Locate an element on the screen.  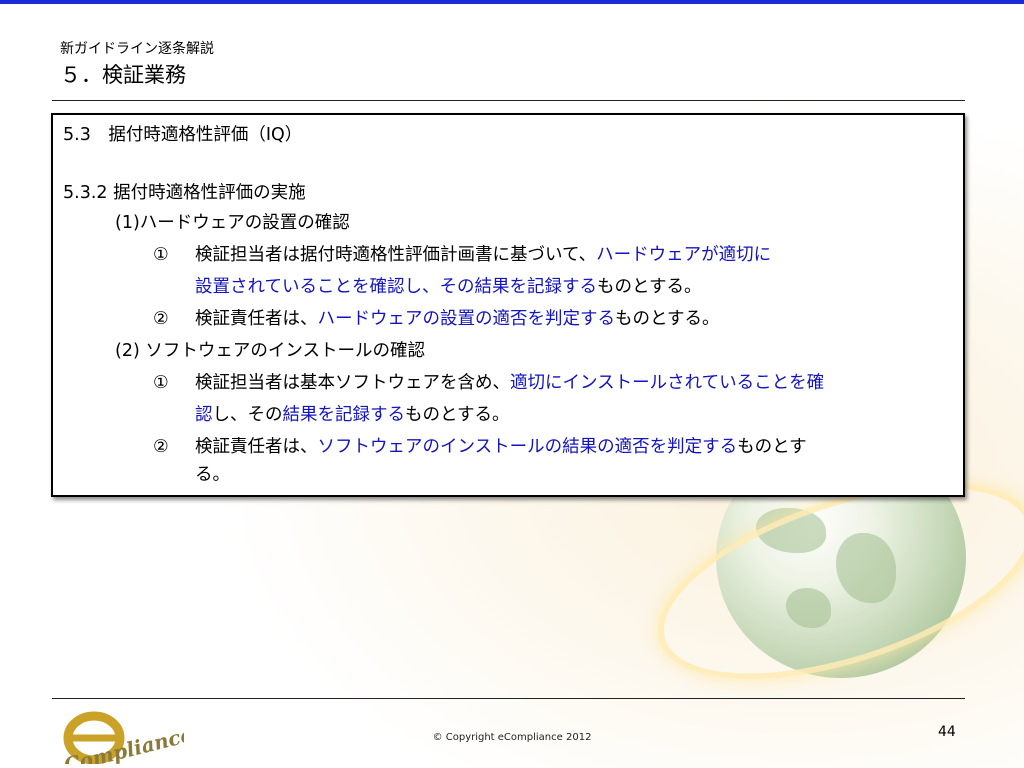
item2-point2-highlight: ソフトウェアのインストールの結果の適否を判定する is located at coordinates (527, 447).